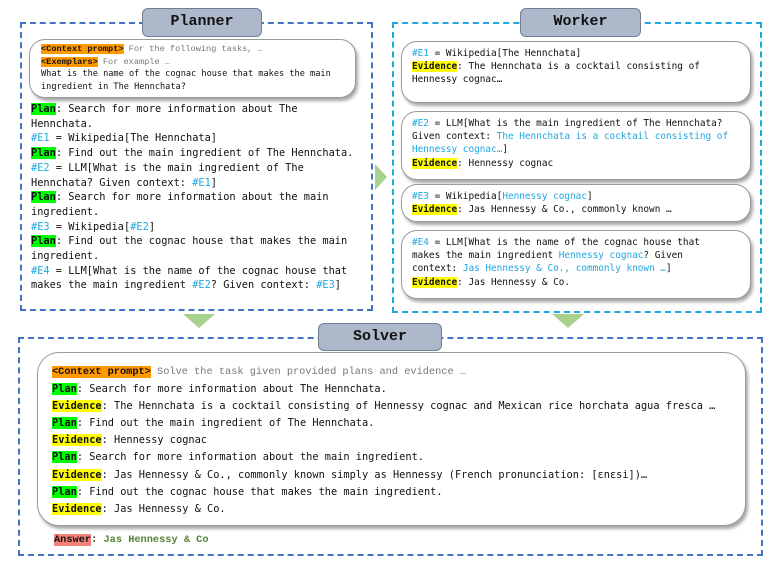  What do you see at coordinates (65, 256) in the screenshot?
I see `text-segment: ingredient.` at bounding box center [65, 256].